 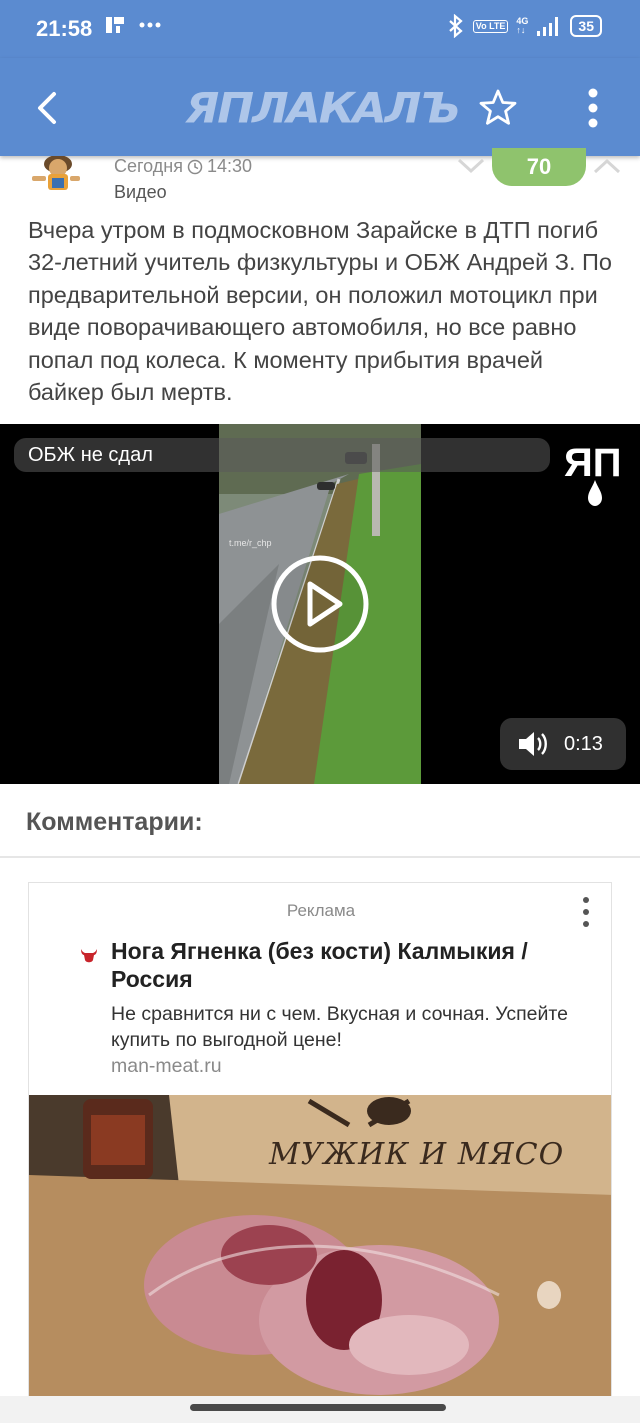 I want to click on ad-brand: МУЖИК И МЯСО, so click(x=417, y=1154).